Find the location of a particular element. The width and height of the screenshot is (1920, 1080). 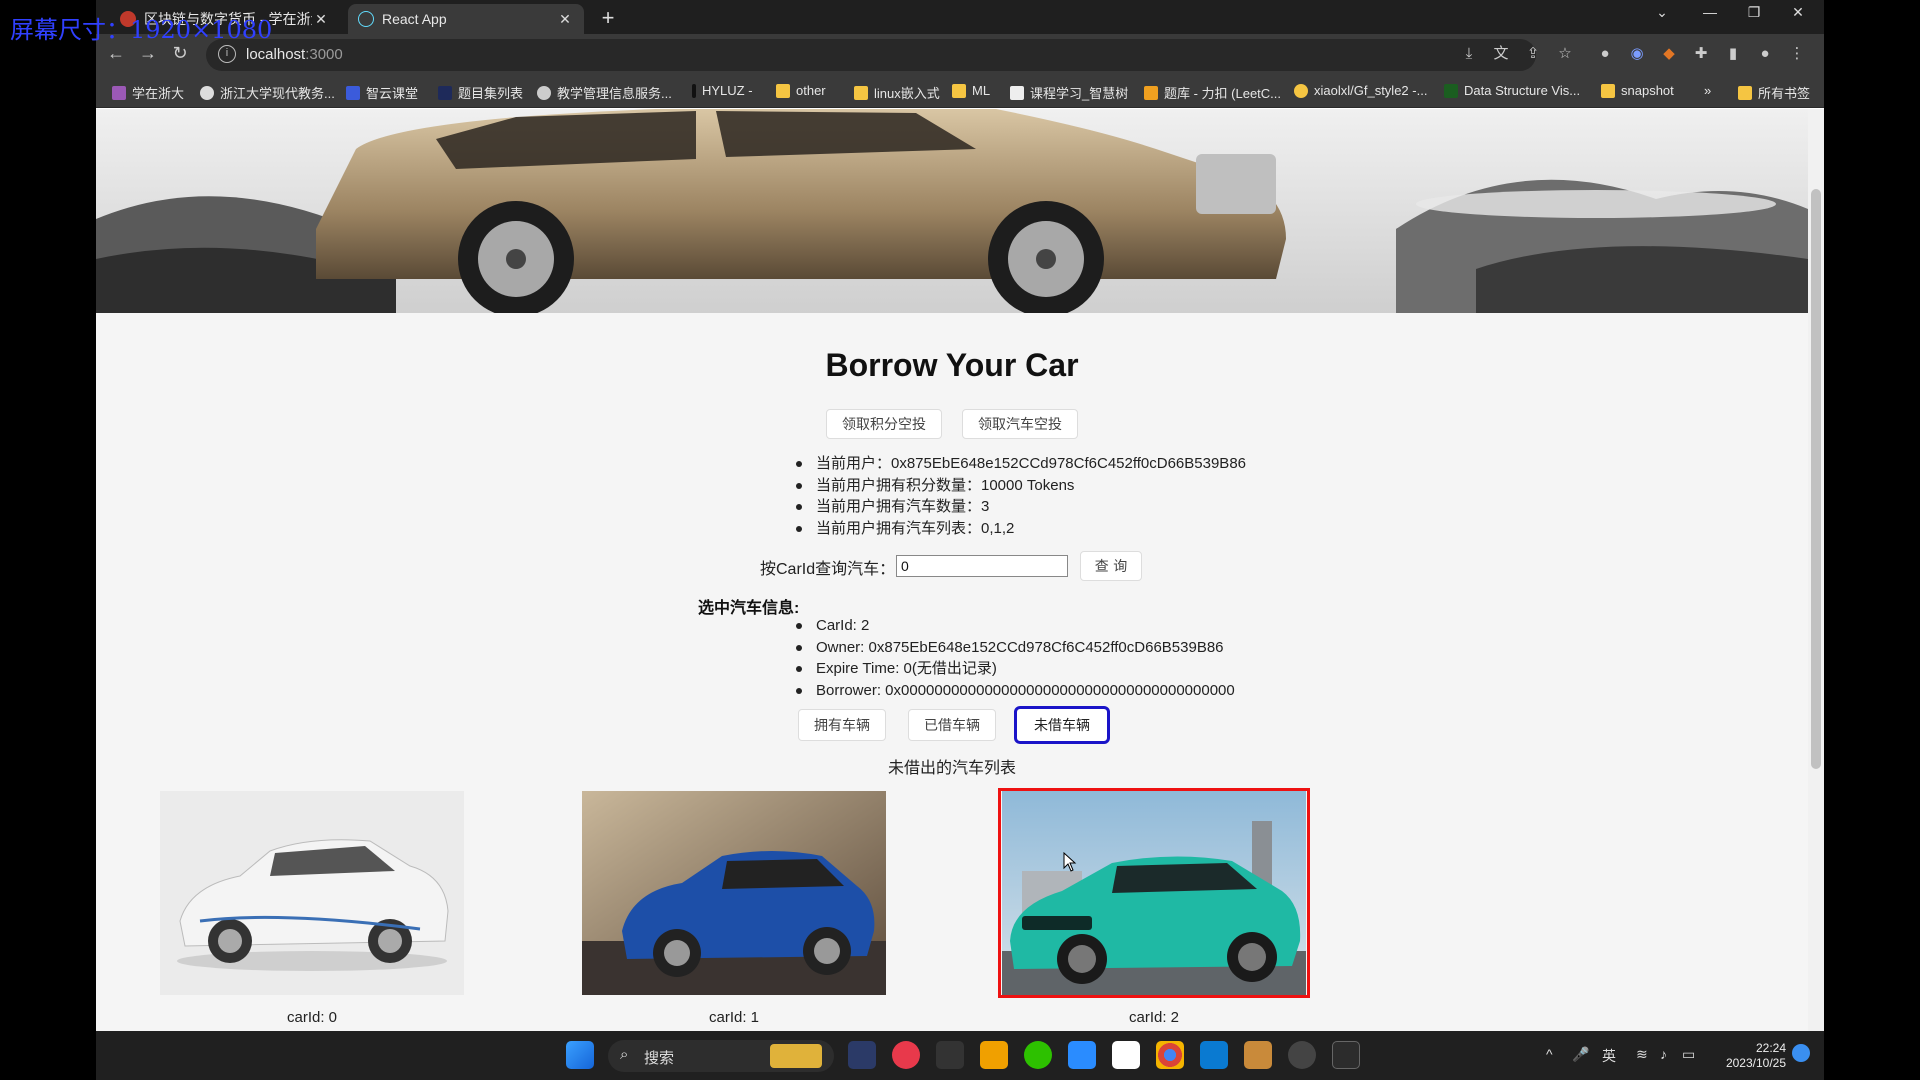

user-car-list: 当前用户拥有汽车列表：0,1,2 is located at coordinates (1020, 529).